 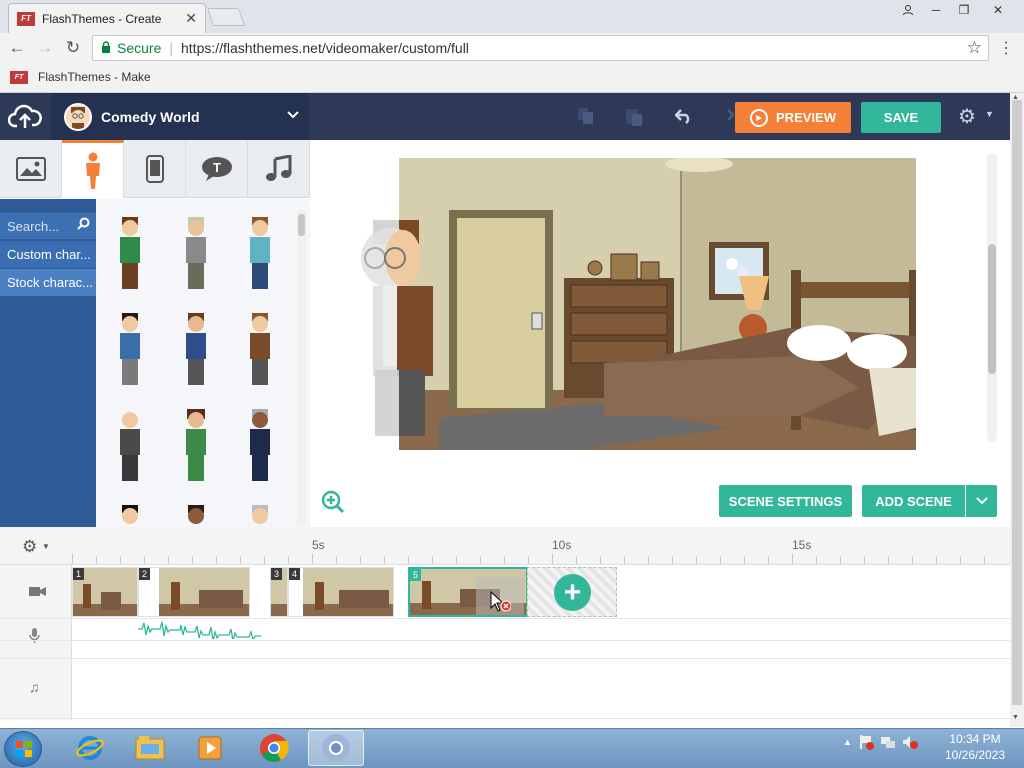 What do you see at coordinates (333, 504) in the screenshot?
I see `zoom-in-icon` at bounding box center [333, 504].